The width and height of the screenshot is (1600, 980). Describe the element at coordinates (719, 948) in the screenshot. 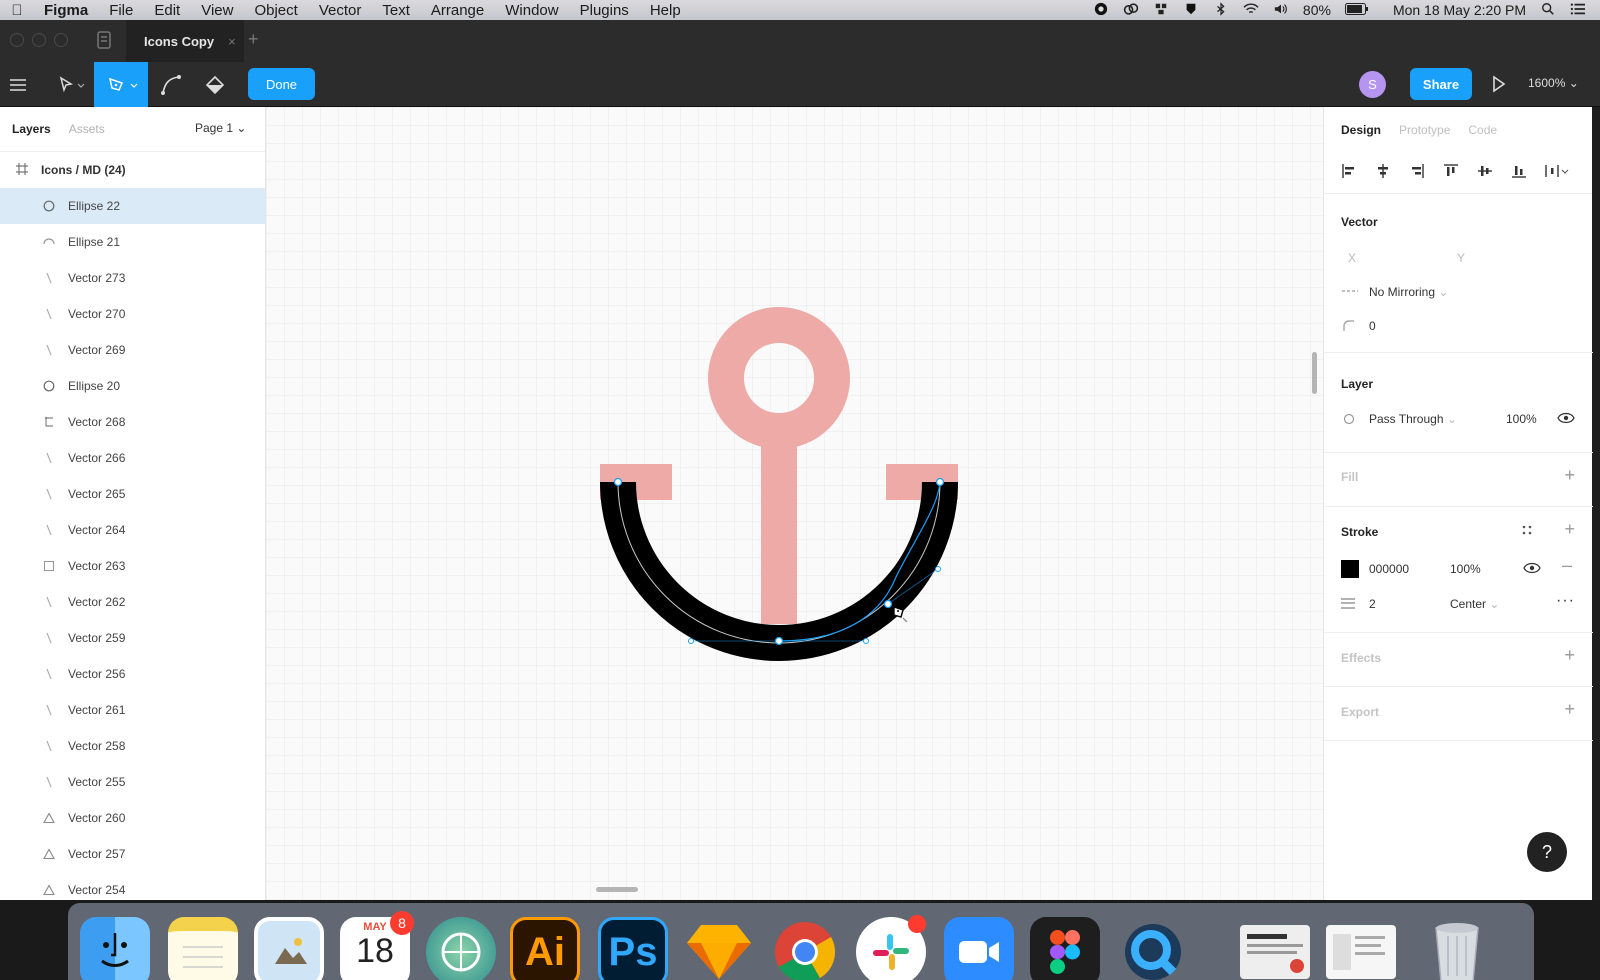

I see `sketch-icon` at that location.